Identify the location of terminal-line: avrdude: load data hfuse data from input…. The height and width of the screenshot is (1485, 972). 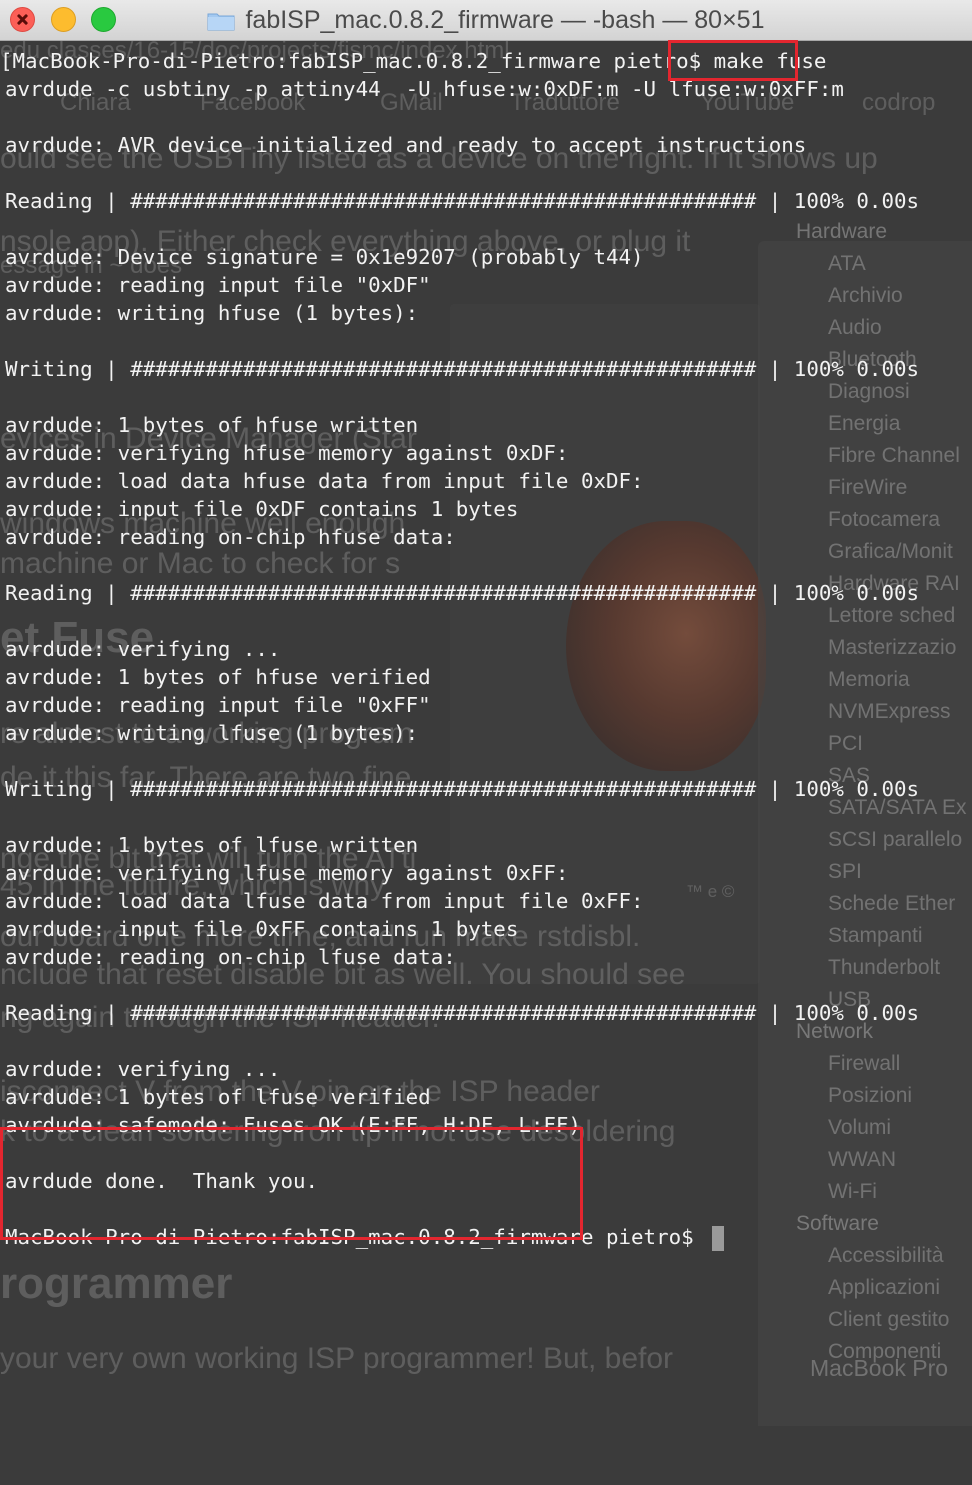
(324, 481).